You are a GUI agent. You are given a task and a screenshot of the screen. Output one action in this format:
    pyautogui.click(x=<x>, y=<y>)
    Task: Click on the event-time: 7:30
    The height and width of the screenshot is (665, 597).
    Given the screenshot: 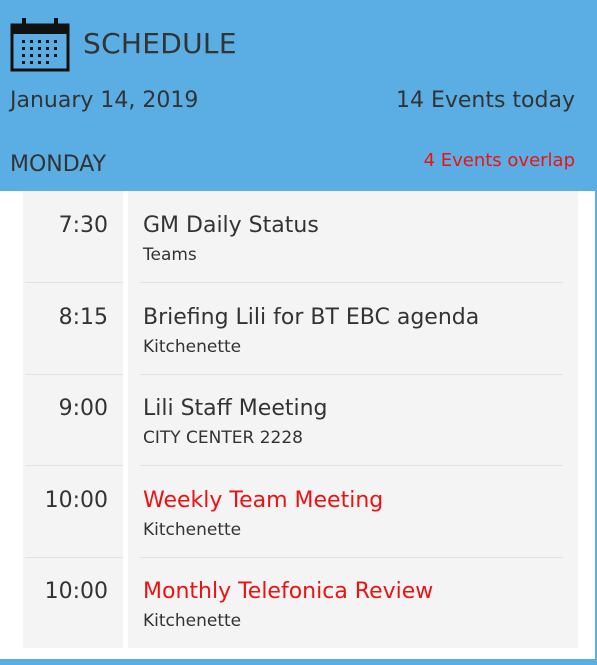 What is the action you would take?
    pyautogui.click(x=83, y=225)
    